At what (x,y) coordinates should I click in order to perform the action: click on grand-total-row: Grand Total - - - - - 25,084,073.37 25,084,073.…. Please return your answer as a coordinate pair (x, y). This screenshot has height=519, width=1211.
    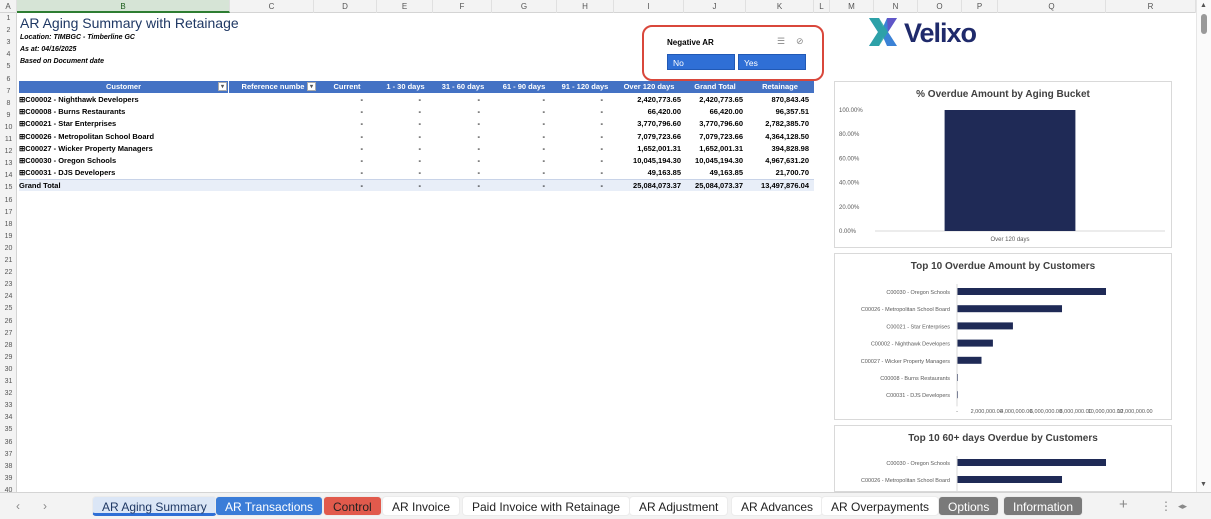
    Looking at the image, I should click on (416, 185).